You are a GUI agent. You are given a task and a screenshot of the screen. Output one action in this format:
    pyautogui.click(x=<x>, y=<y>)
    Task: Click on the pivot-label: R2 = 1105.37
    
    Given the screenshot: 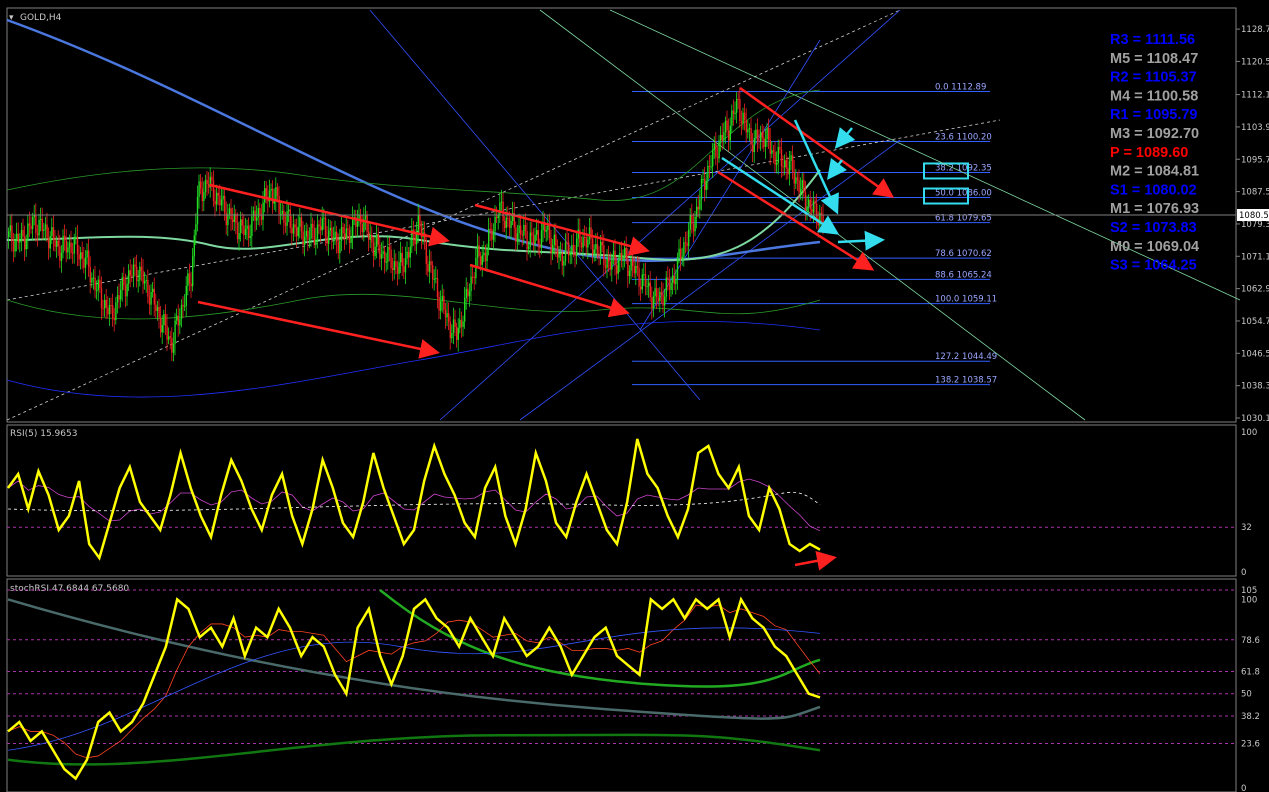 What is the action you would take?
    pyautogui.click(x=1153, y=78)
    